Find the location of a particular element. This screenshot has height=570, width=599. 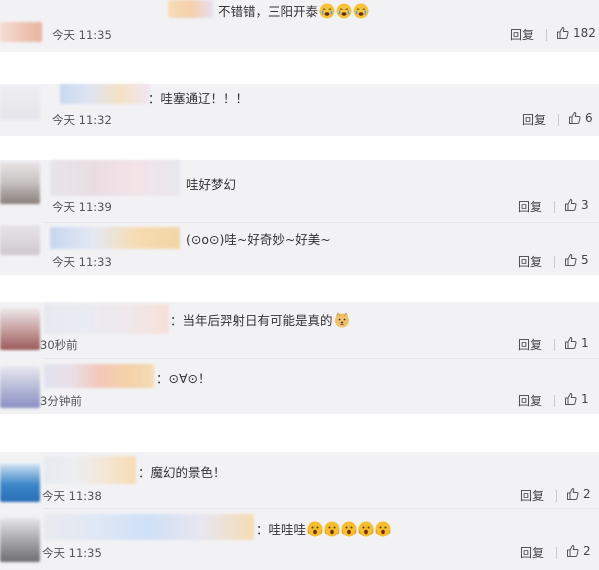

comment-text: ：哇哇哇 is located at coordinates (323, 531).